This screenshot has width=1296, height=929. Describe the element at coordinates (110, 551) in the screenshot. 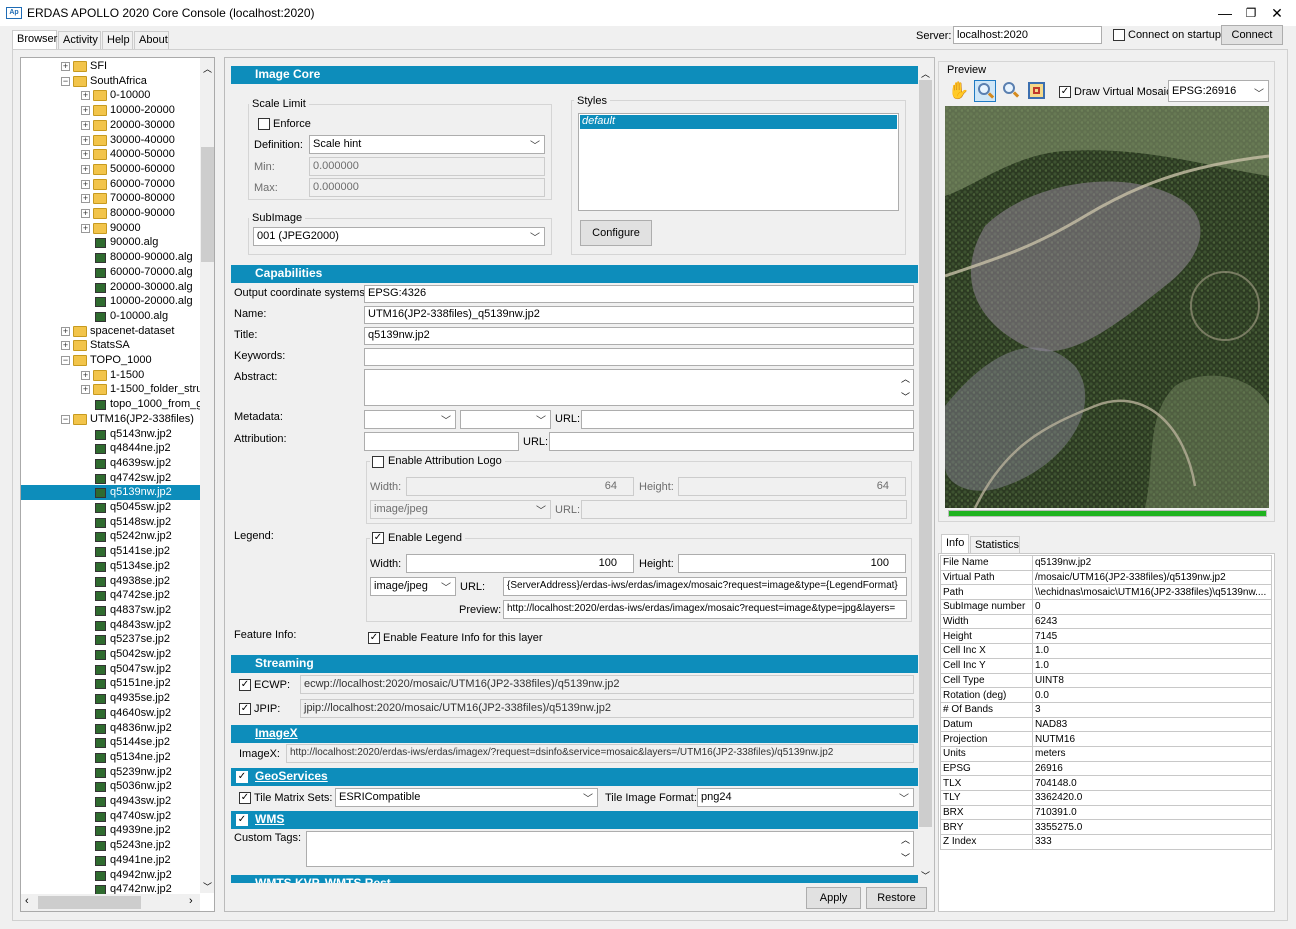

I see `tree-file-item: q5141se.jp2` at that location.